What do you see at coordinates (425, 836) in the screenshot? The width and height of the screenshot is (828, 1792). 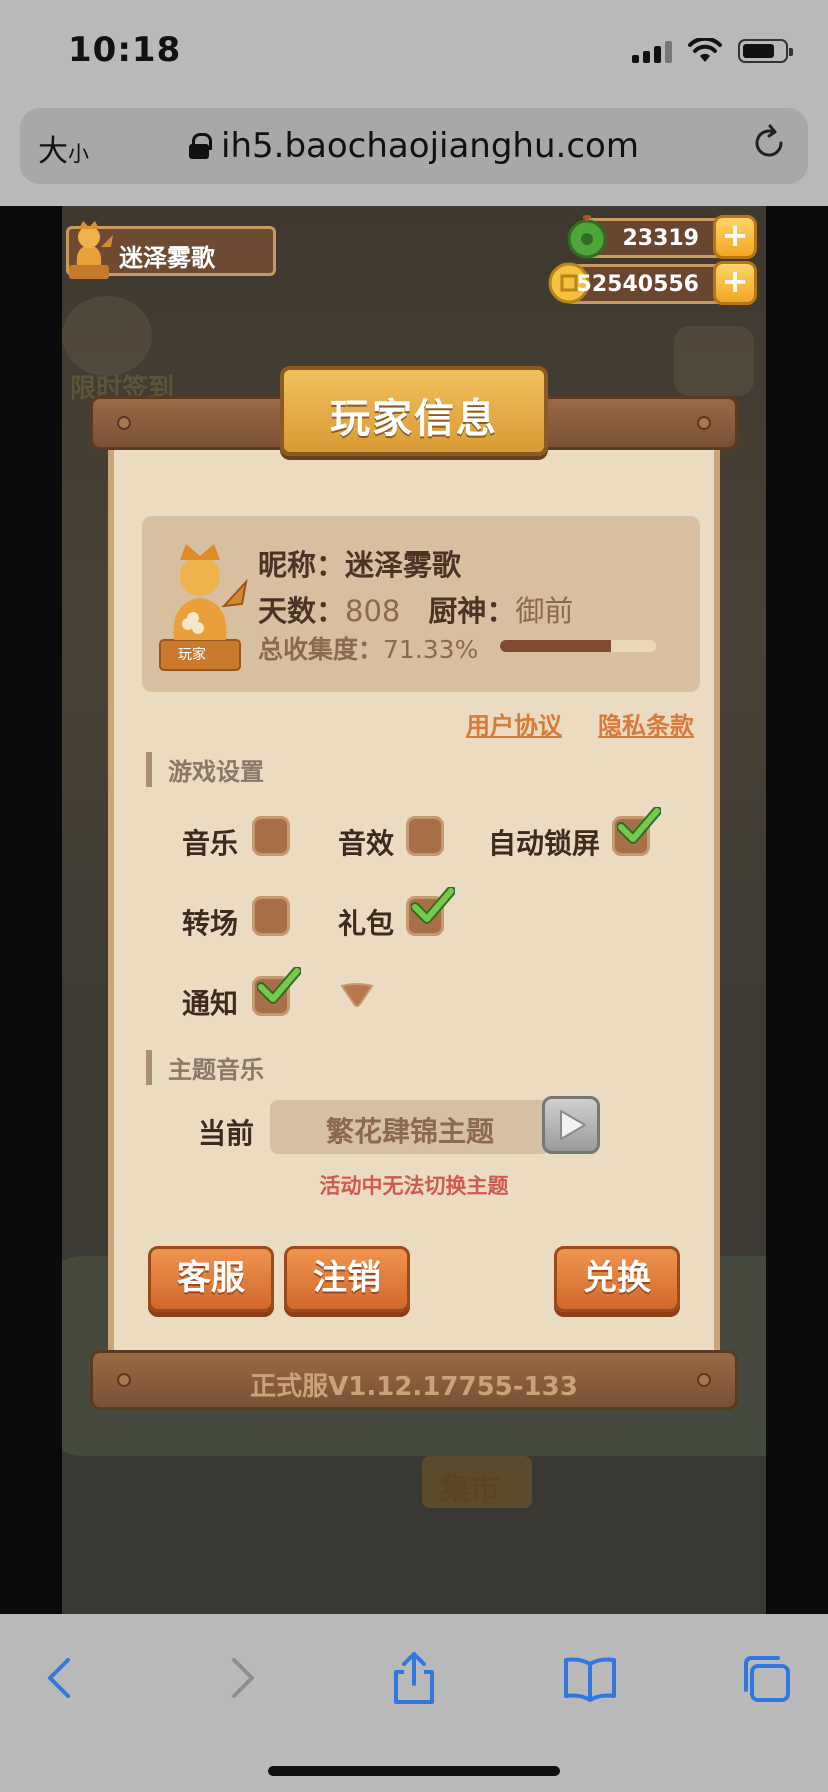 I see `sfx-checkbox` at bounding box center [425, 836].